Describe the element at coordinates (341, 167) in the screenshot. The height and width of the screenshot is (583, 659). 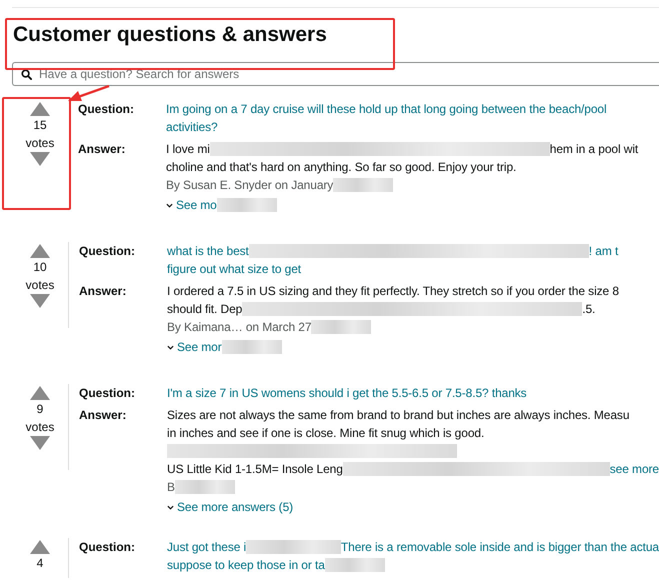
I see `answer-text: choline and that's hard on anything. So far so good. Enjoy your trip.` at that location.